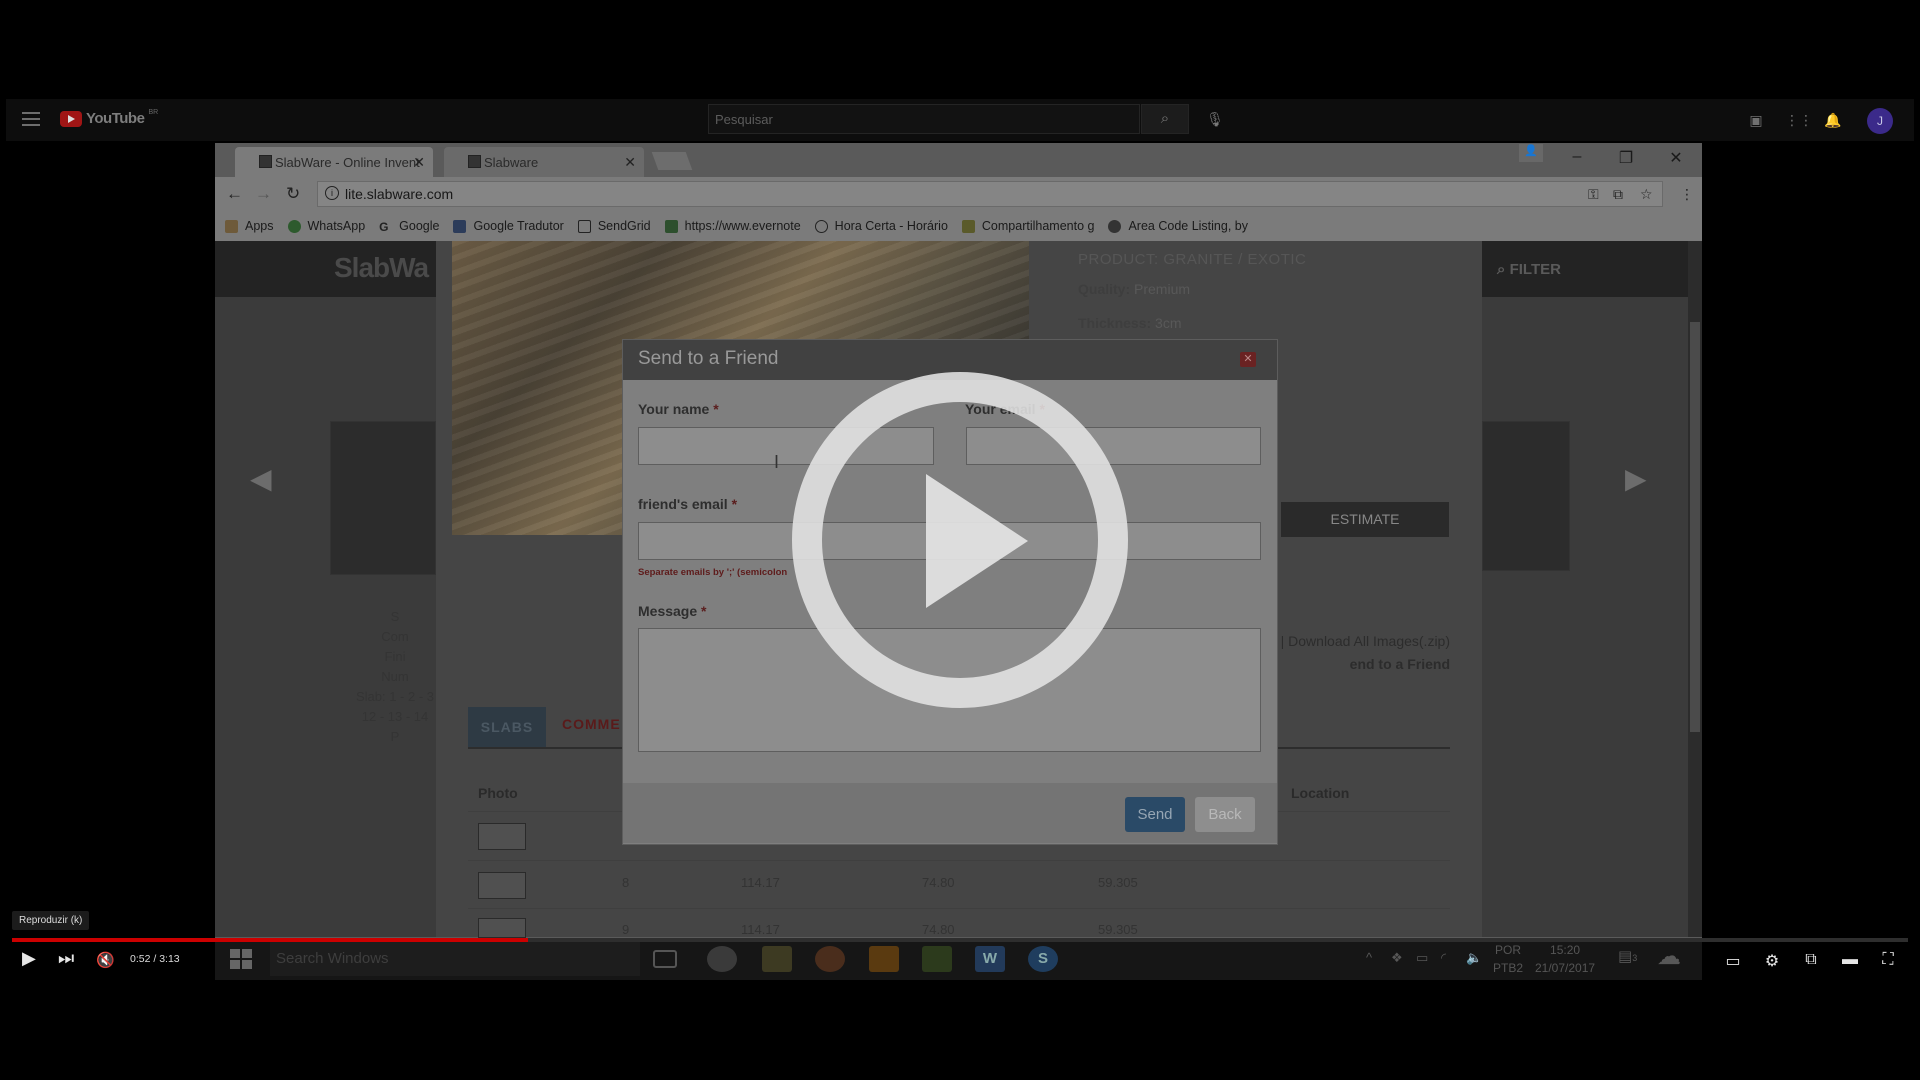 Image resolution: width=1920 pixels, height=1080 pixels. I want to click on meta-line: Slab: 1 - 2 - 3, so click(395, 696).